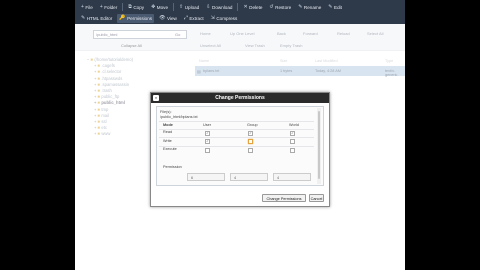 The image size is (480, 270). I want to click on toolbar-restore-button: ↺ Restore, so click(280, 7).